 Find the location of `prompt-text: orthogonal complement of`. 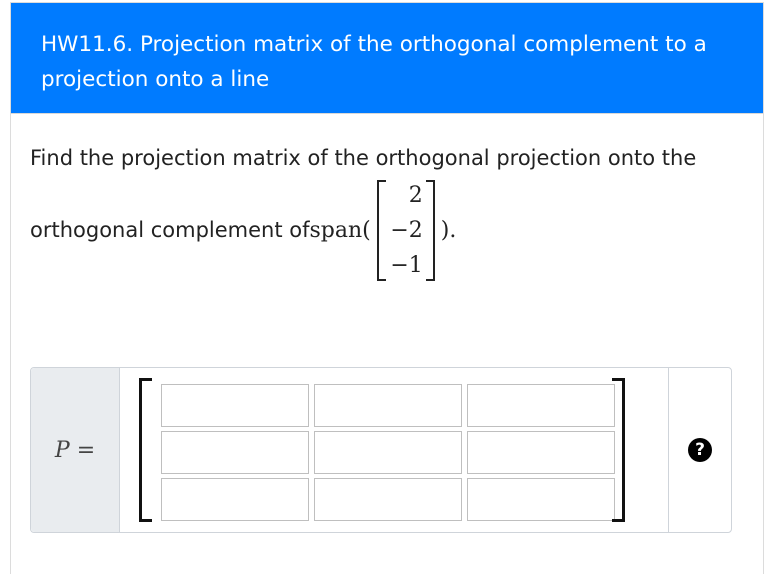

prompt-text: orthogonal complement of is located at coordinates (170, 230).